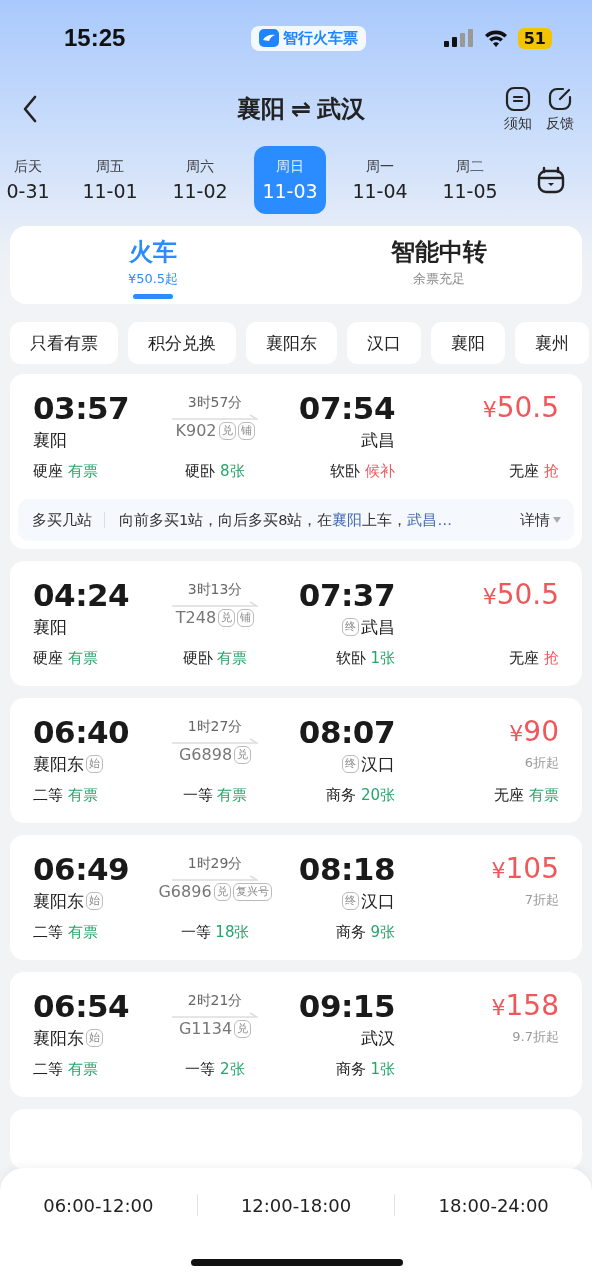 This screenshot has height=1280, width=592. I want to click on caret-icon, so click(557, 520).